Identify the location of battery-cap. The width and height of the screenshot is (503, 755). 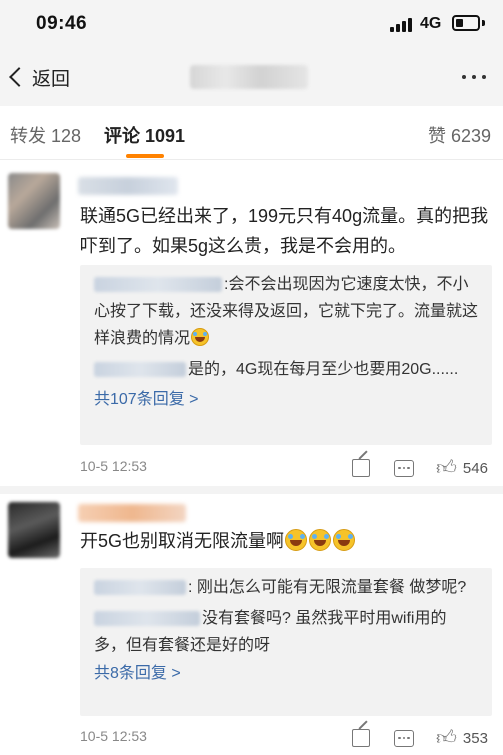
(483, 23).